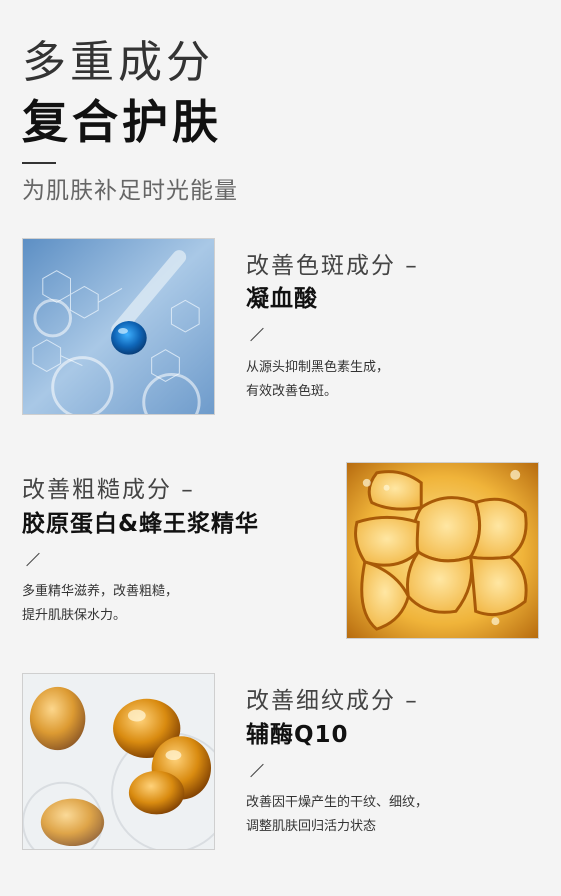  What do you see at coordinates (297, 735) in the screenshot?
I see `section3-ingredient: 辅酶Q10` at bounding box center [297, 735].